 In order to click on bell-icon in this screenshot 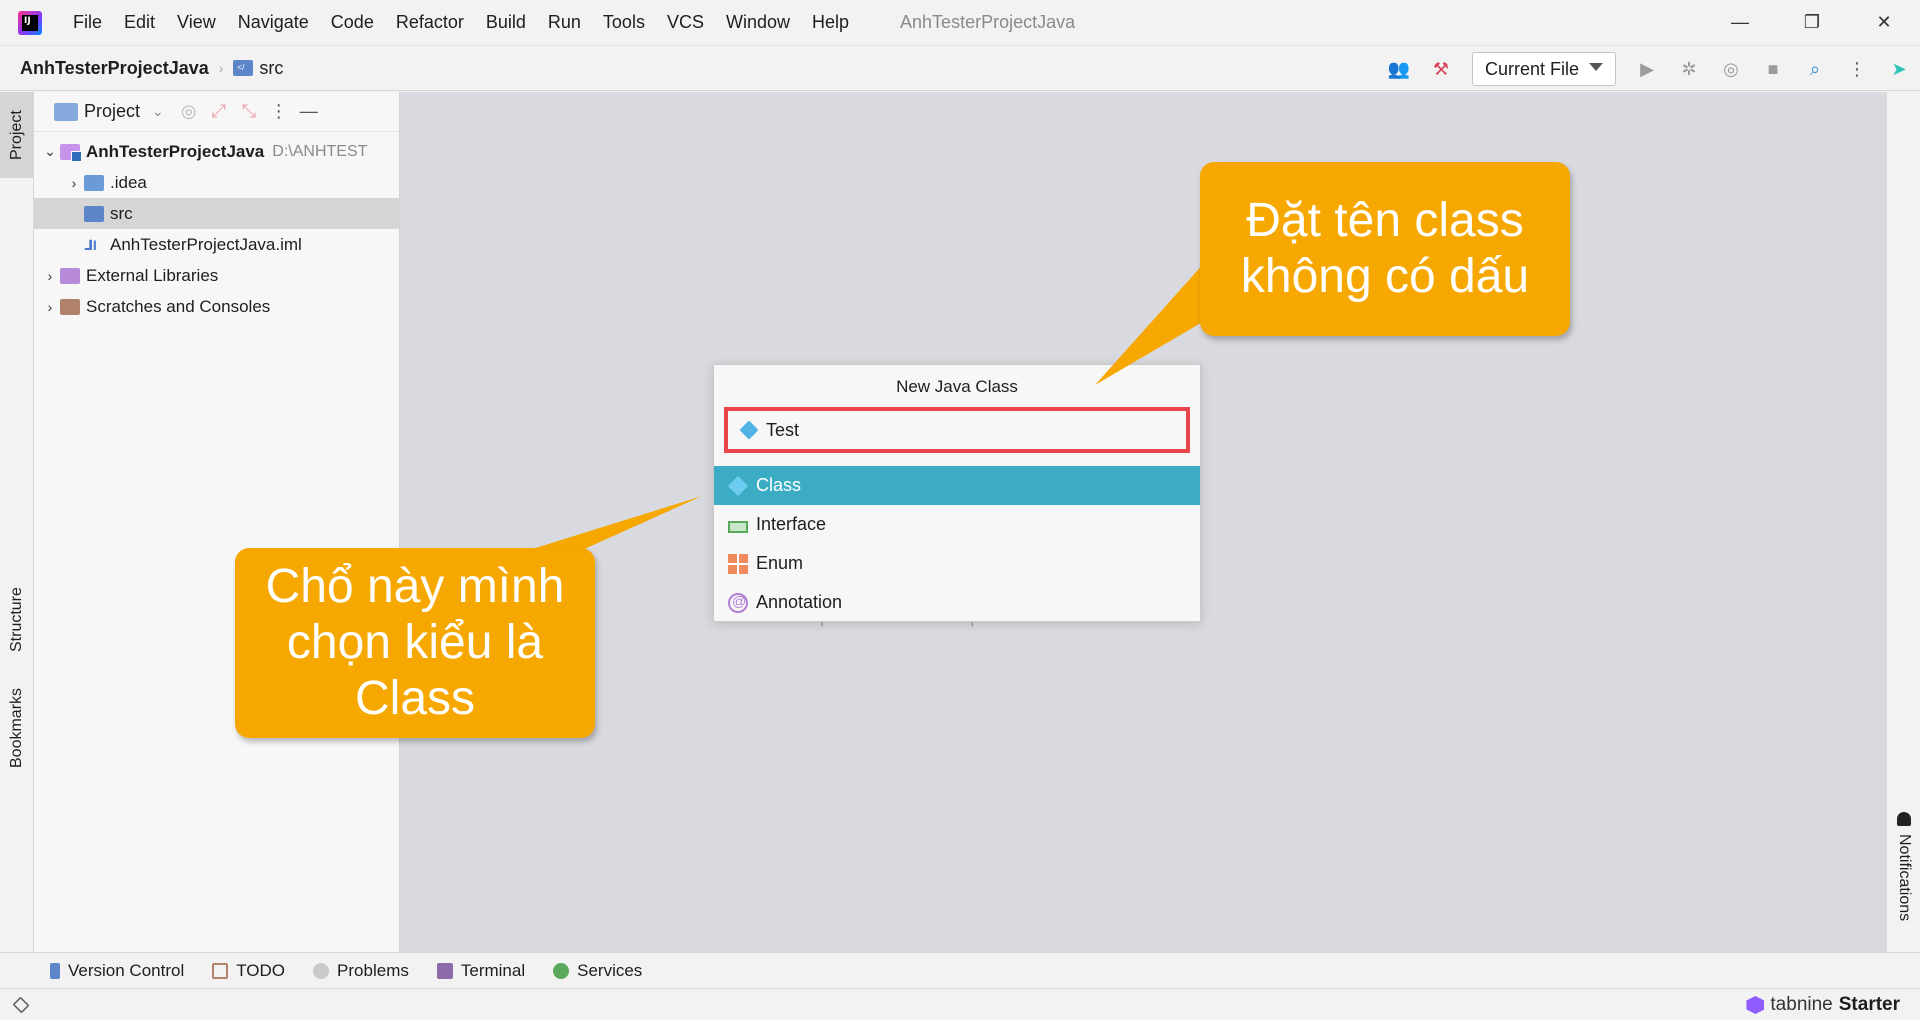, I will do `click(1904, 819)`.